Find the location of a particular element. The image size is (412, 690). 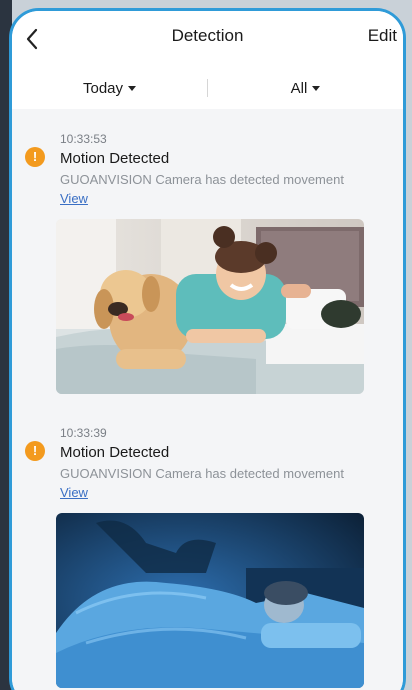

type-filter-dropdown: All is located at coordinates (305, 88).